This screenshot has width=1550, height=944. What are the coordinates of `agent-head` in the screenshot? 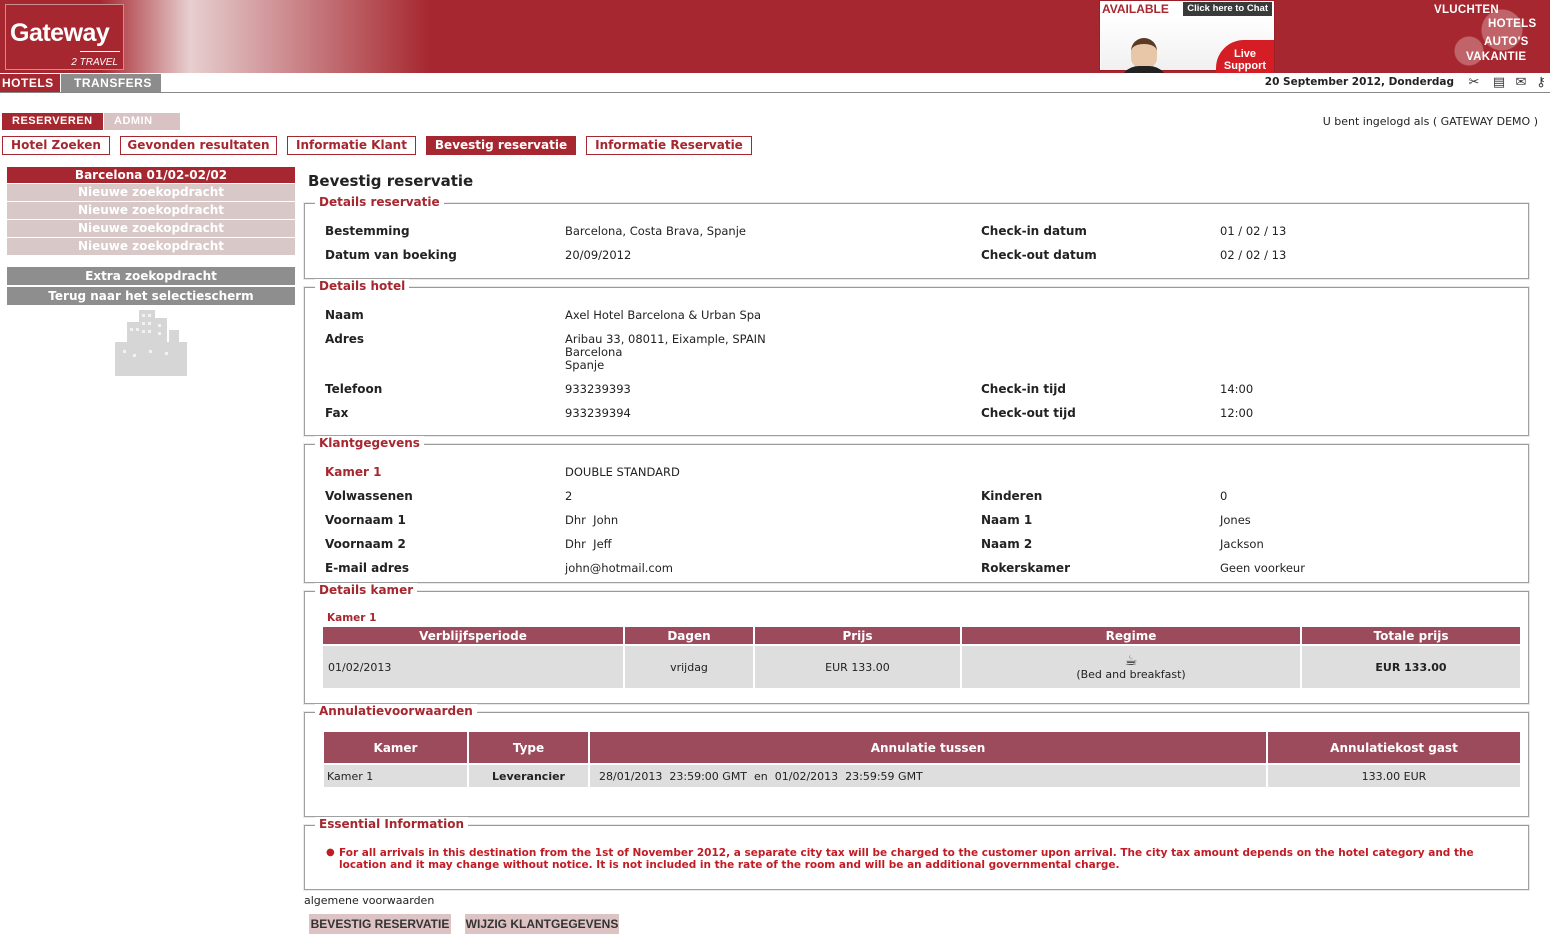 It's located at (1144, 53).